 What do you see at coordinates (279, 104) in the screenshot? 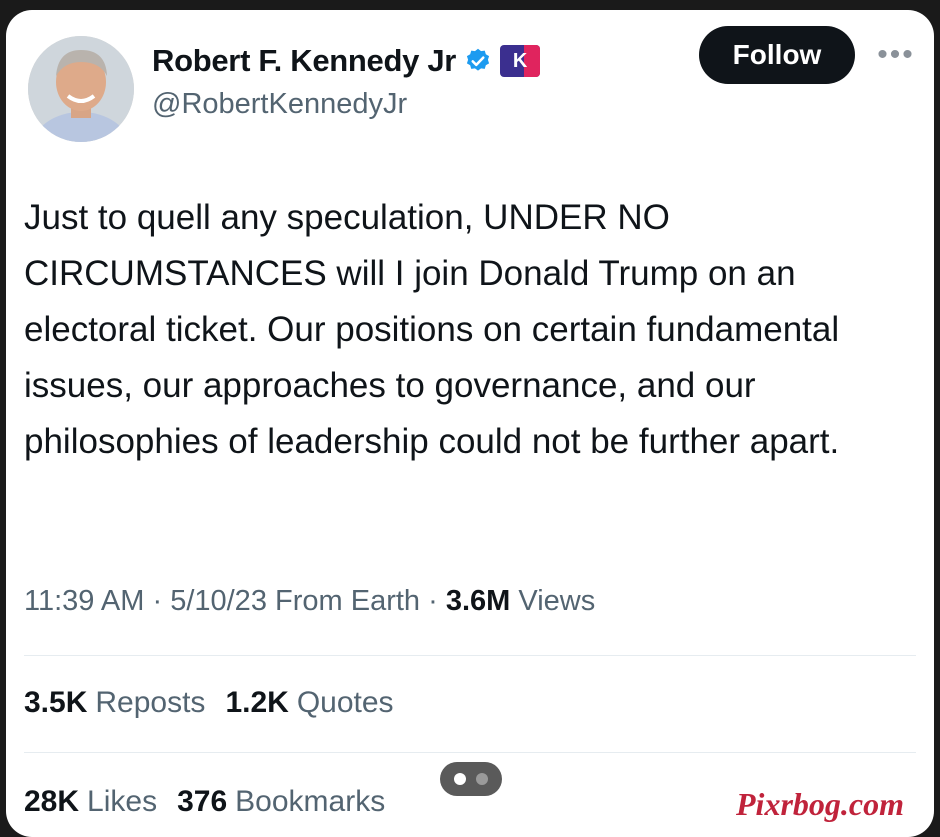
I see `author-handle: @RobertKennedyJr` at bounding box center [279, 104].